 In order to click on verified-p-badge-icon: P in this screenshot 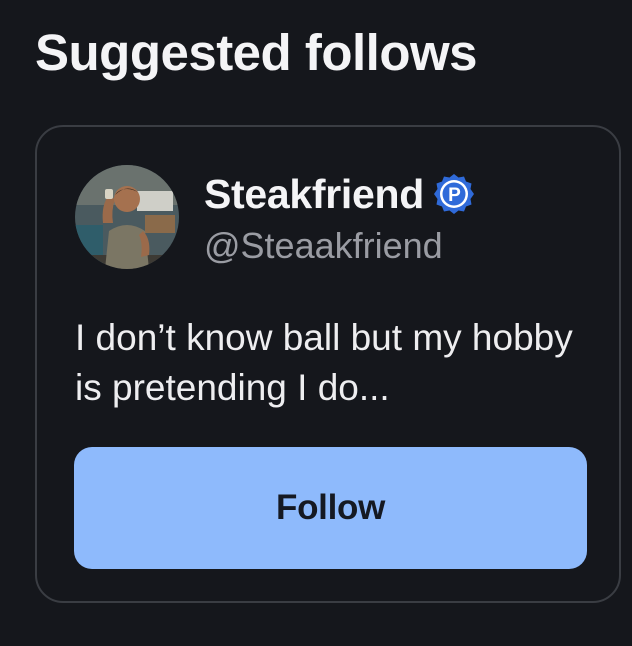, I will do `click(454, 194)`.